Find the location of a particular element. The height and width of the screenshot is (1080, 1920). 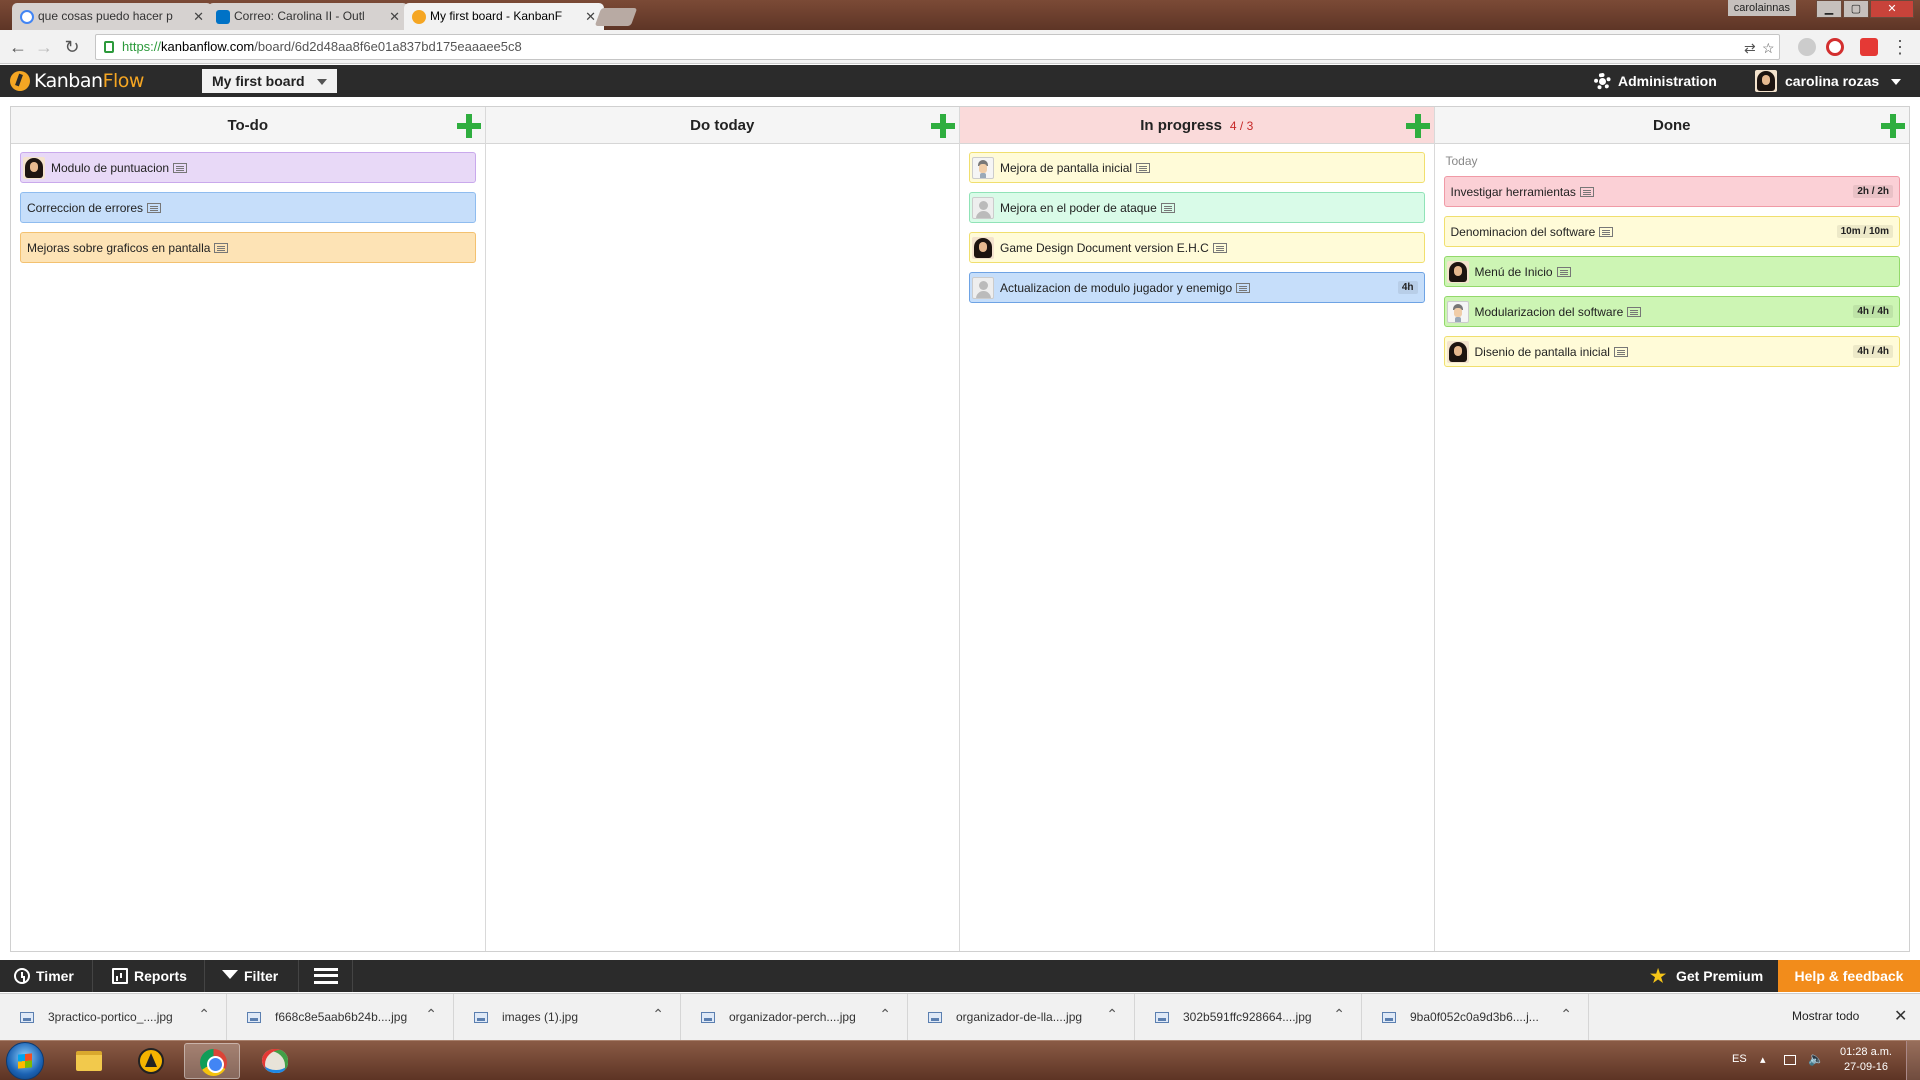

task-card: Mejora de pantalla inicial is located at coordinates (1197, 167).